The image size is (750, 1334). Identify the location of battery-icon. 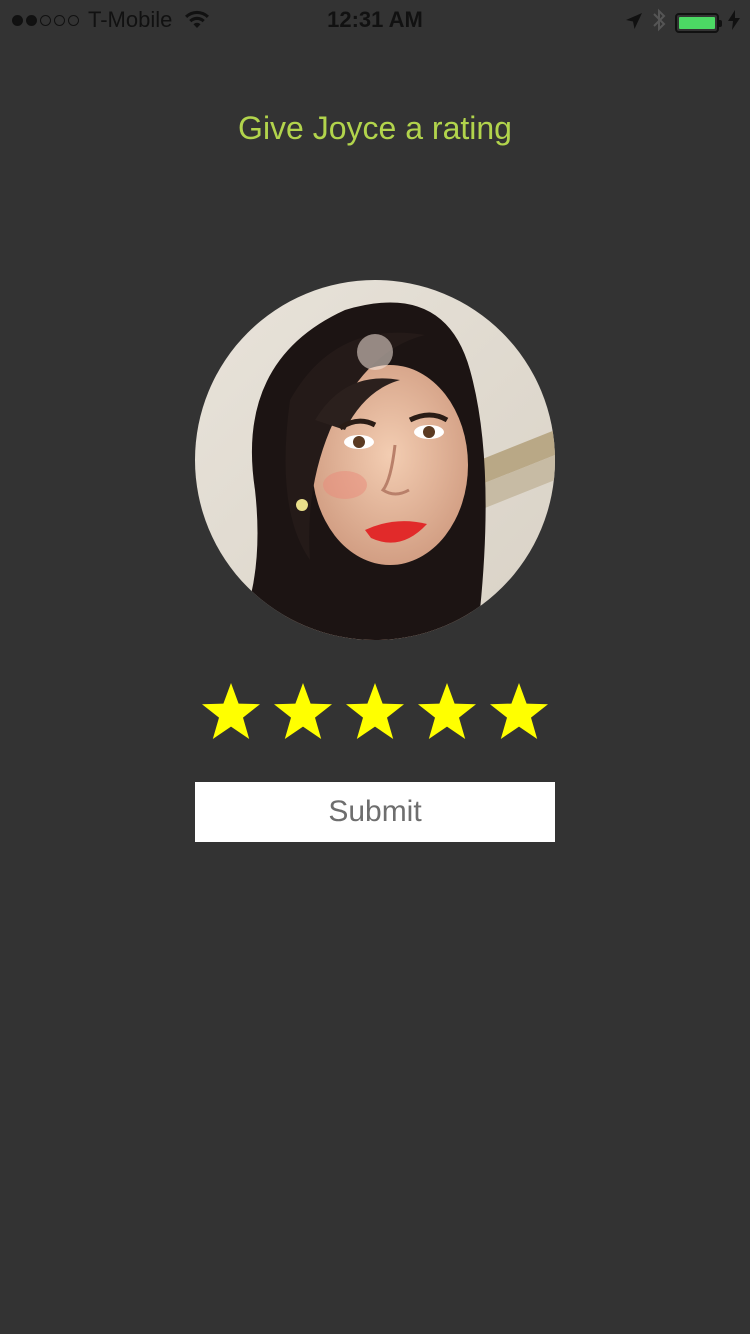
(698, 23).